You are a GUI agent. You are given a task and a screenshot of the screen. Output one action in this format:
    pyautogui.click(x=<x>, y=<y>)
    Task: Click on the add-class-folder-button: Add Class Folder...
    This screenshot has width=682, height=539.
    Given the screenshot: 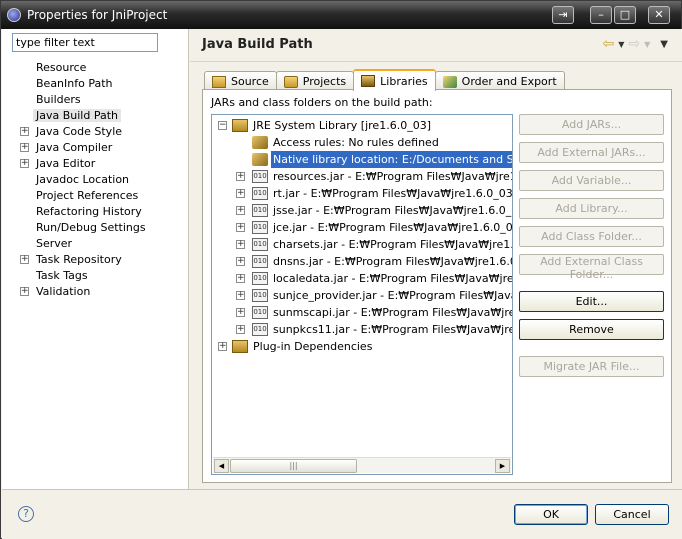 What is the action you would take?
    pyautogui.click(x=591, y=236)
    